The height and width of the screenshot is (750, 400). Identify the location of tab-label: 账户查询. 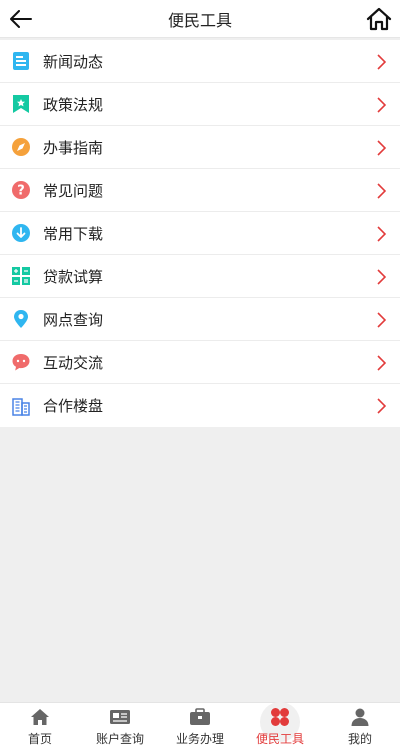
(119, 739).